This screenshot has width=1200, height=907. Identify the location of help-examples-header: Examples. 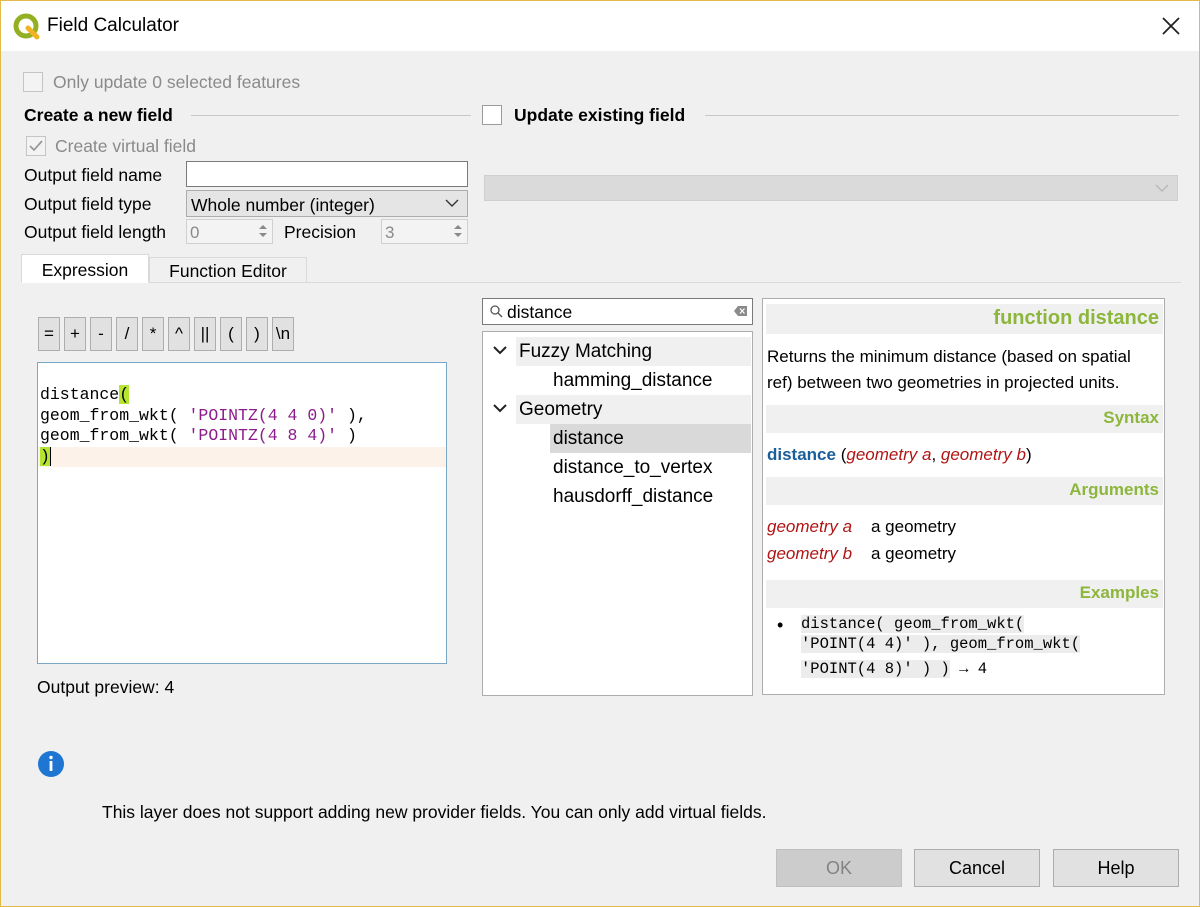
(964, 594).